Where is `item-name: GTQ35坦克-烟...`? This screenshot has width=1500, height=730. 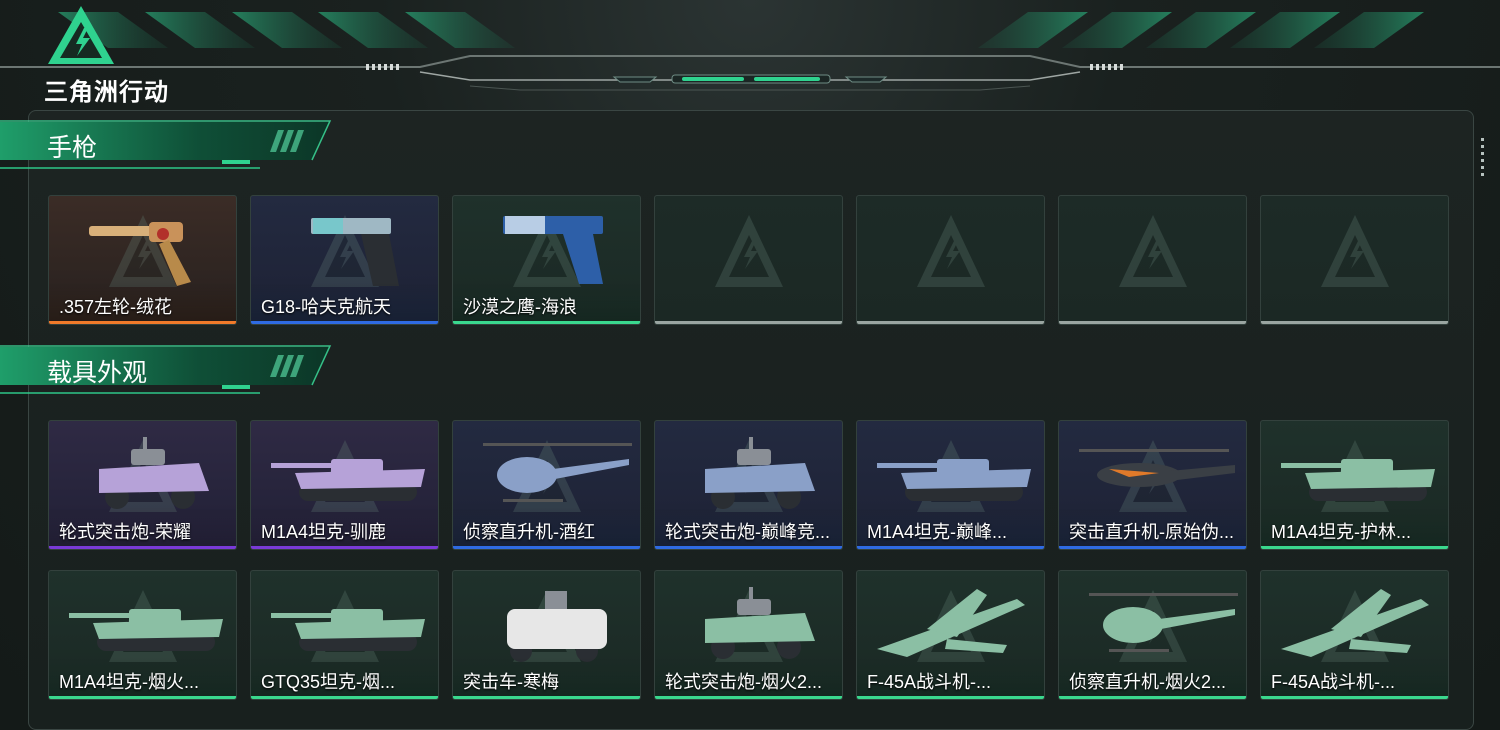 item-name: GTQ35坦克-烟... is located at coordinates (328, 682).